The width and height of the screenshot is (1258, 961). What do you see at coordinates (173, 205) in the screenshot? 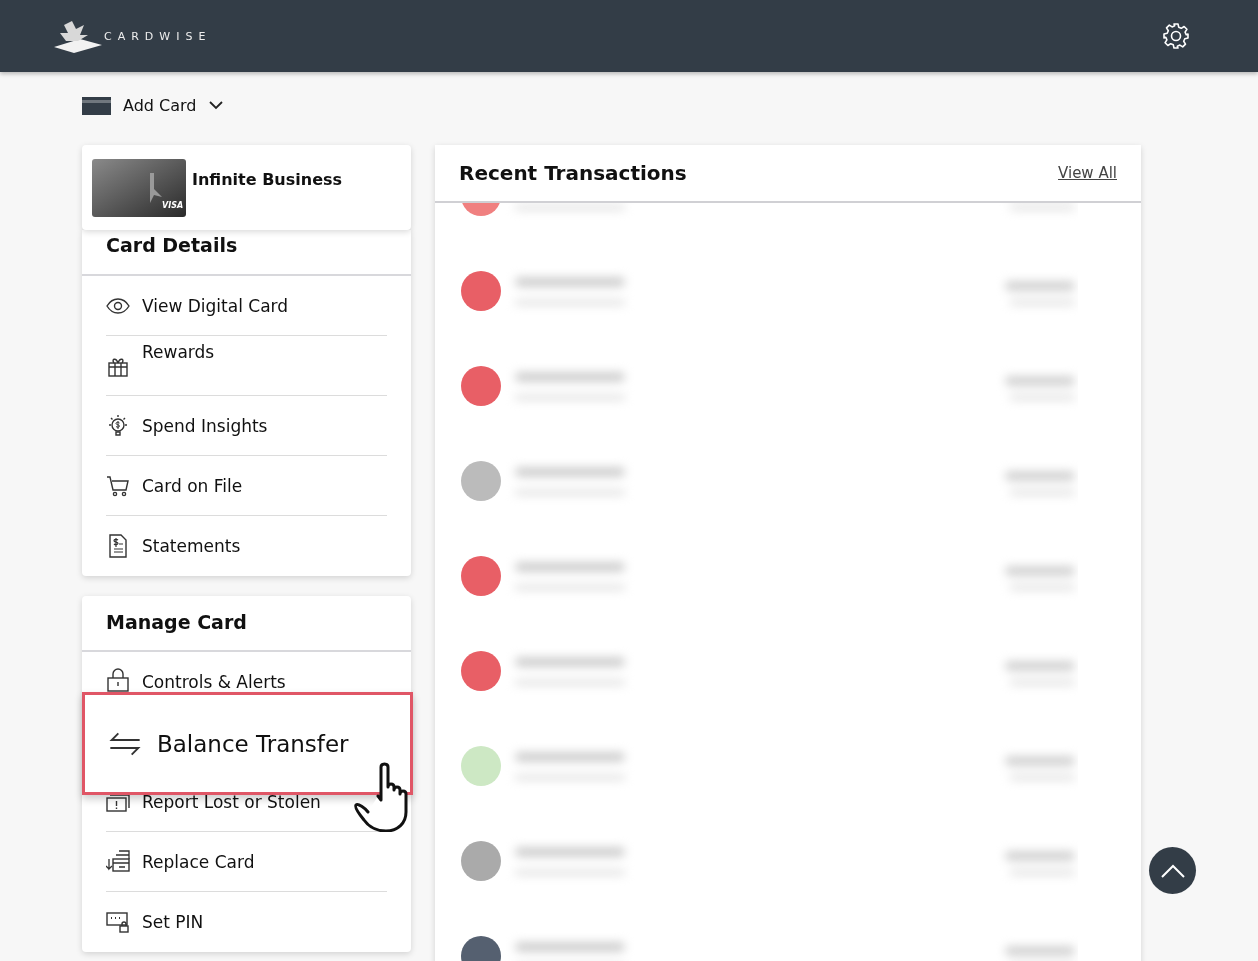
I see `card-network: VISA` at bounding box center [173, 205].